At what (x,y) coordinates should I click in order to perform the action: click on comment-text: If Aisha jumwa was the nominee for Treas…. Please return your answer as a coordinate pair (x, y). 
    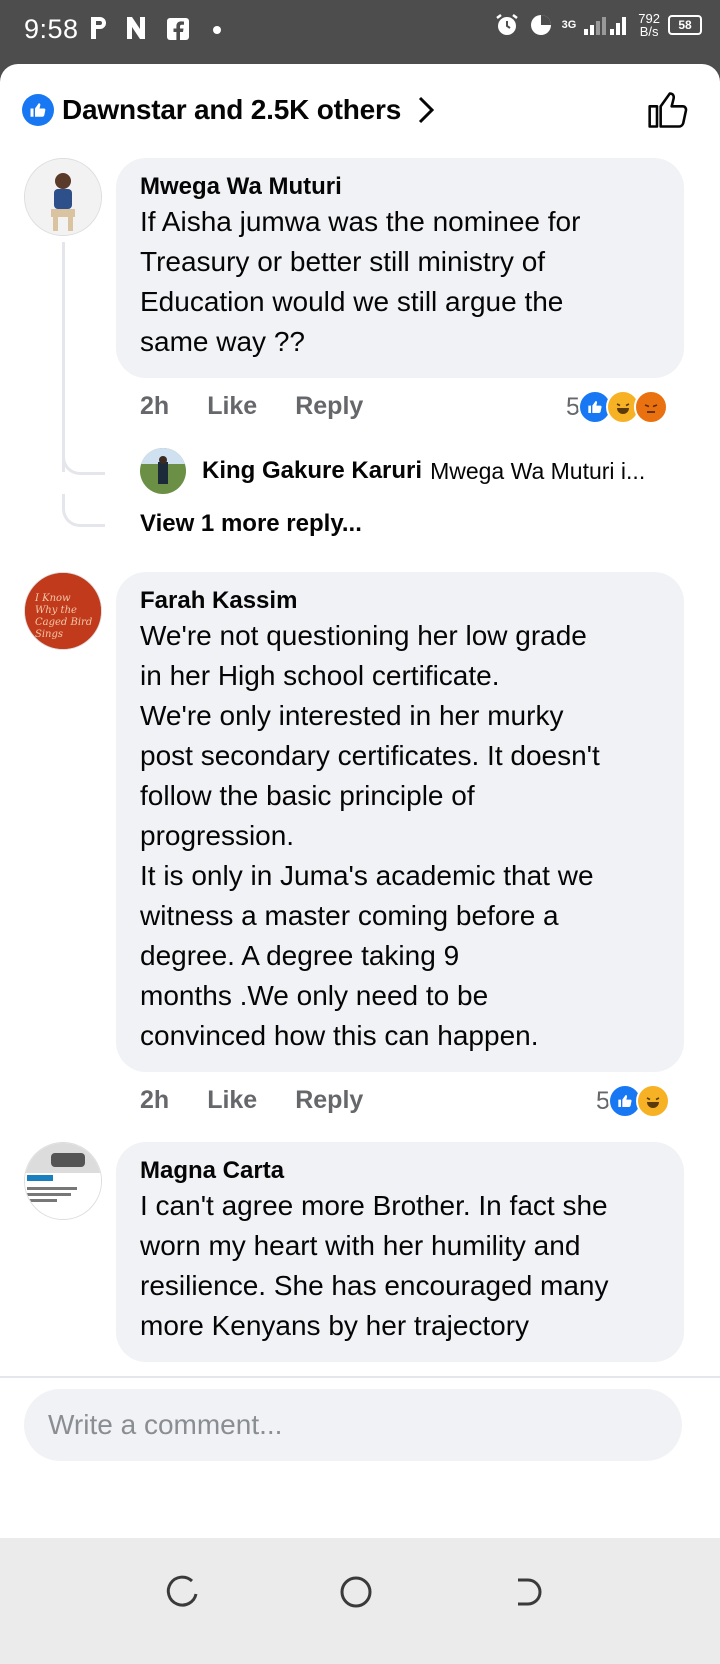
    Looking at the image, I should click on (360, 281).